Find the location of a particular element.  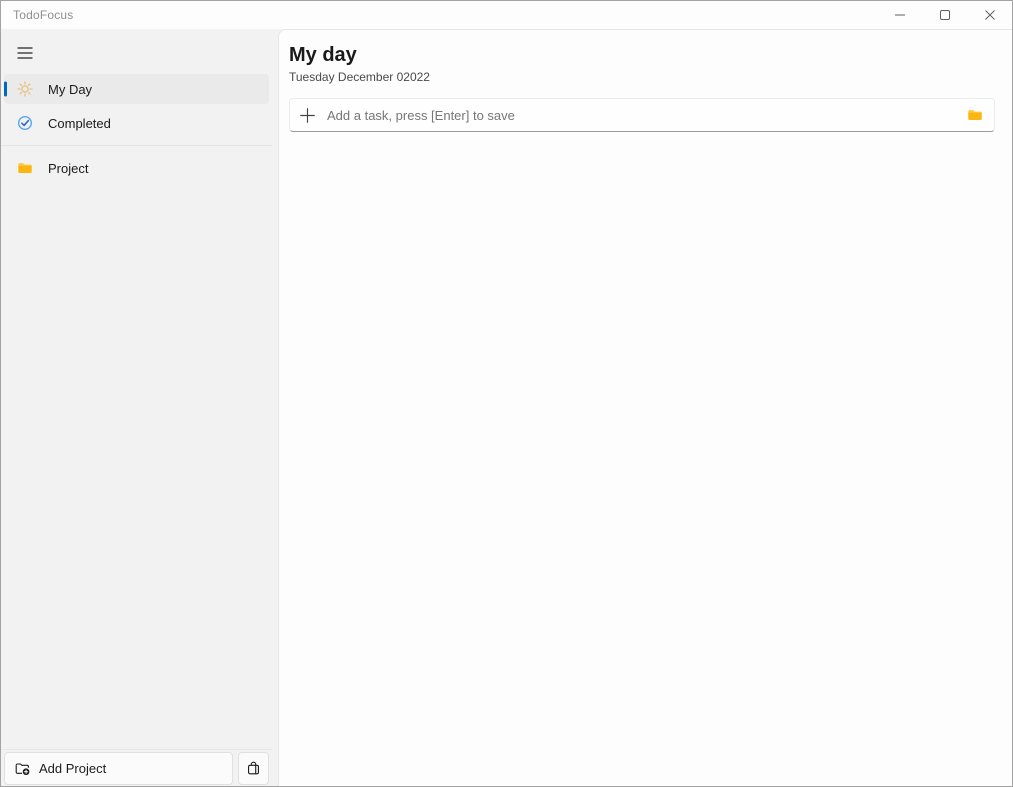

page-title: My day is located at coordinates (323, 55).